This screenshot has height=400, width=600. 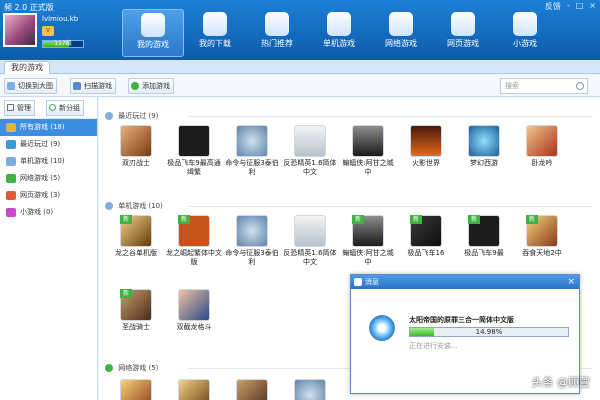 What do you see at coordinates (568, 6) in the screenshot?
I see `minimize-button: -` at bounding box center [568, 6].